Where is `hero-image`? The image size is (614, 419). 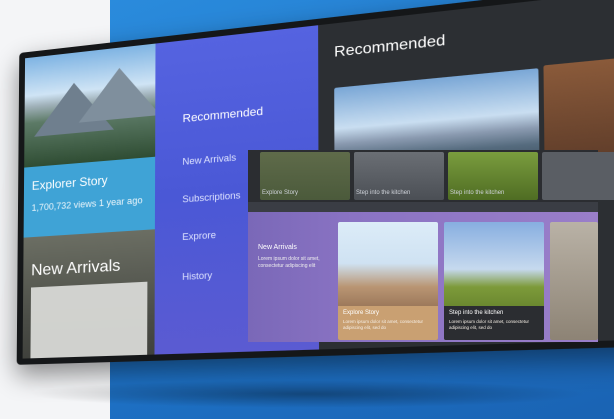 hero-image is located at coordinates (92, 105).